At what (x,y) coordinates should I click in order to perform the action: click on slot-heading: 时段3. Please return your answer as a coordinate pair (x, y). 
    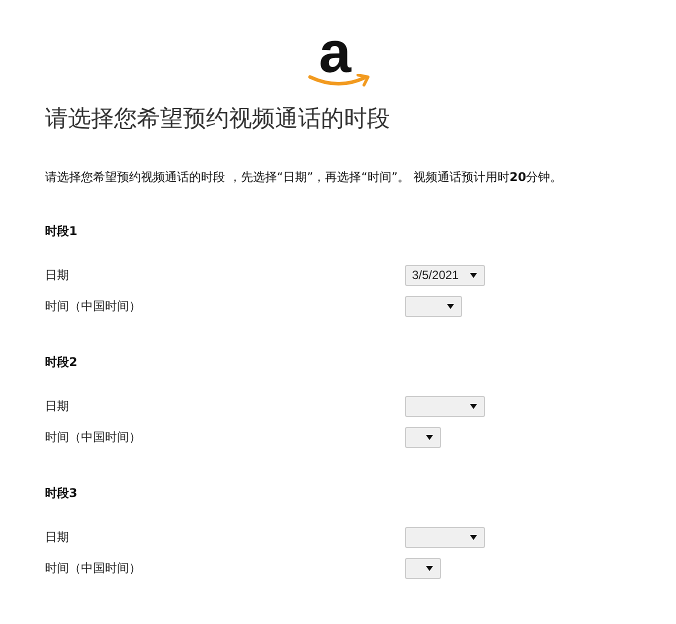
    Looking at the image, I should click on (61, 493).